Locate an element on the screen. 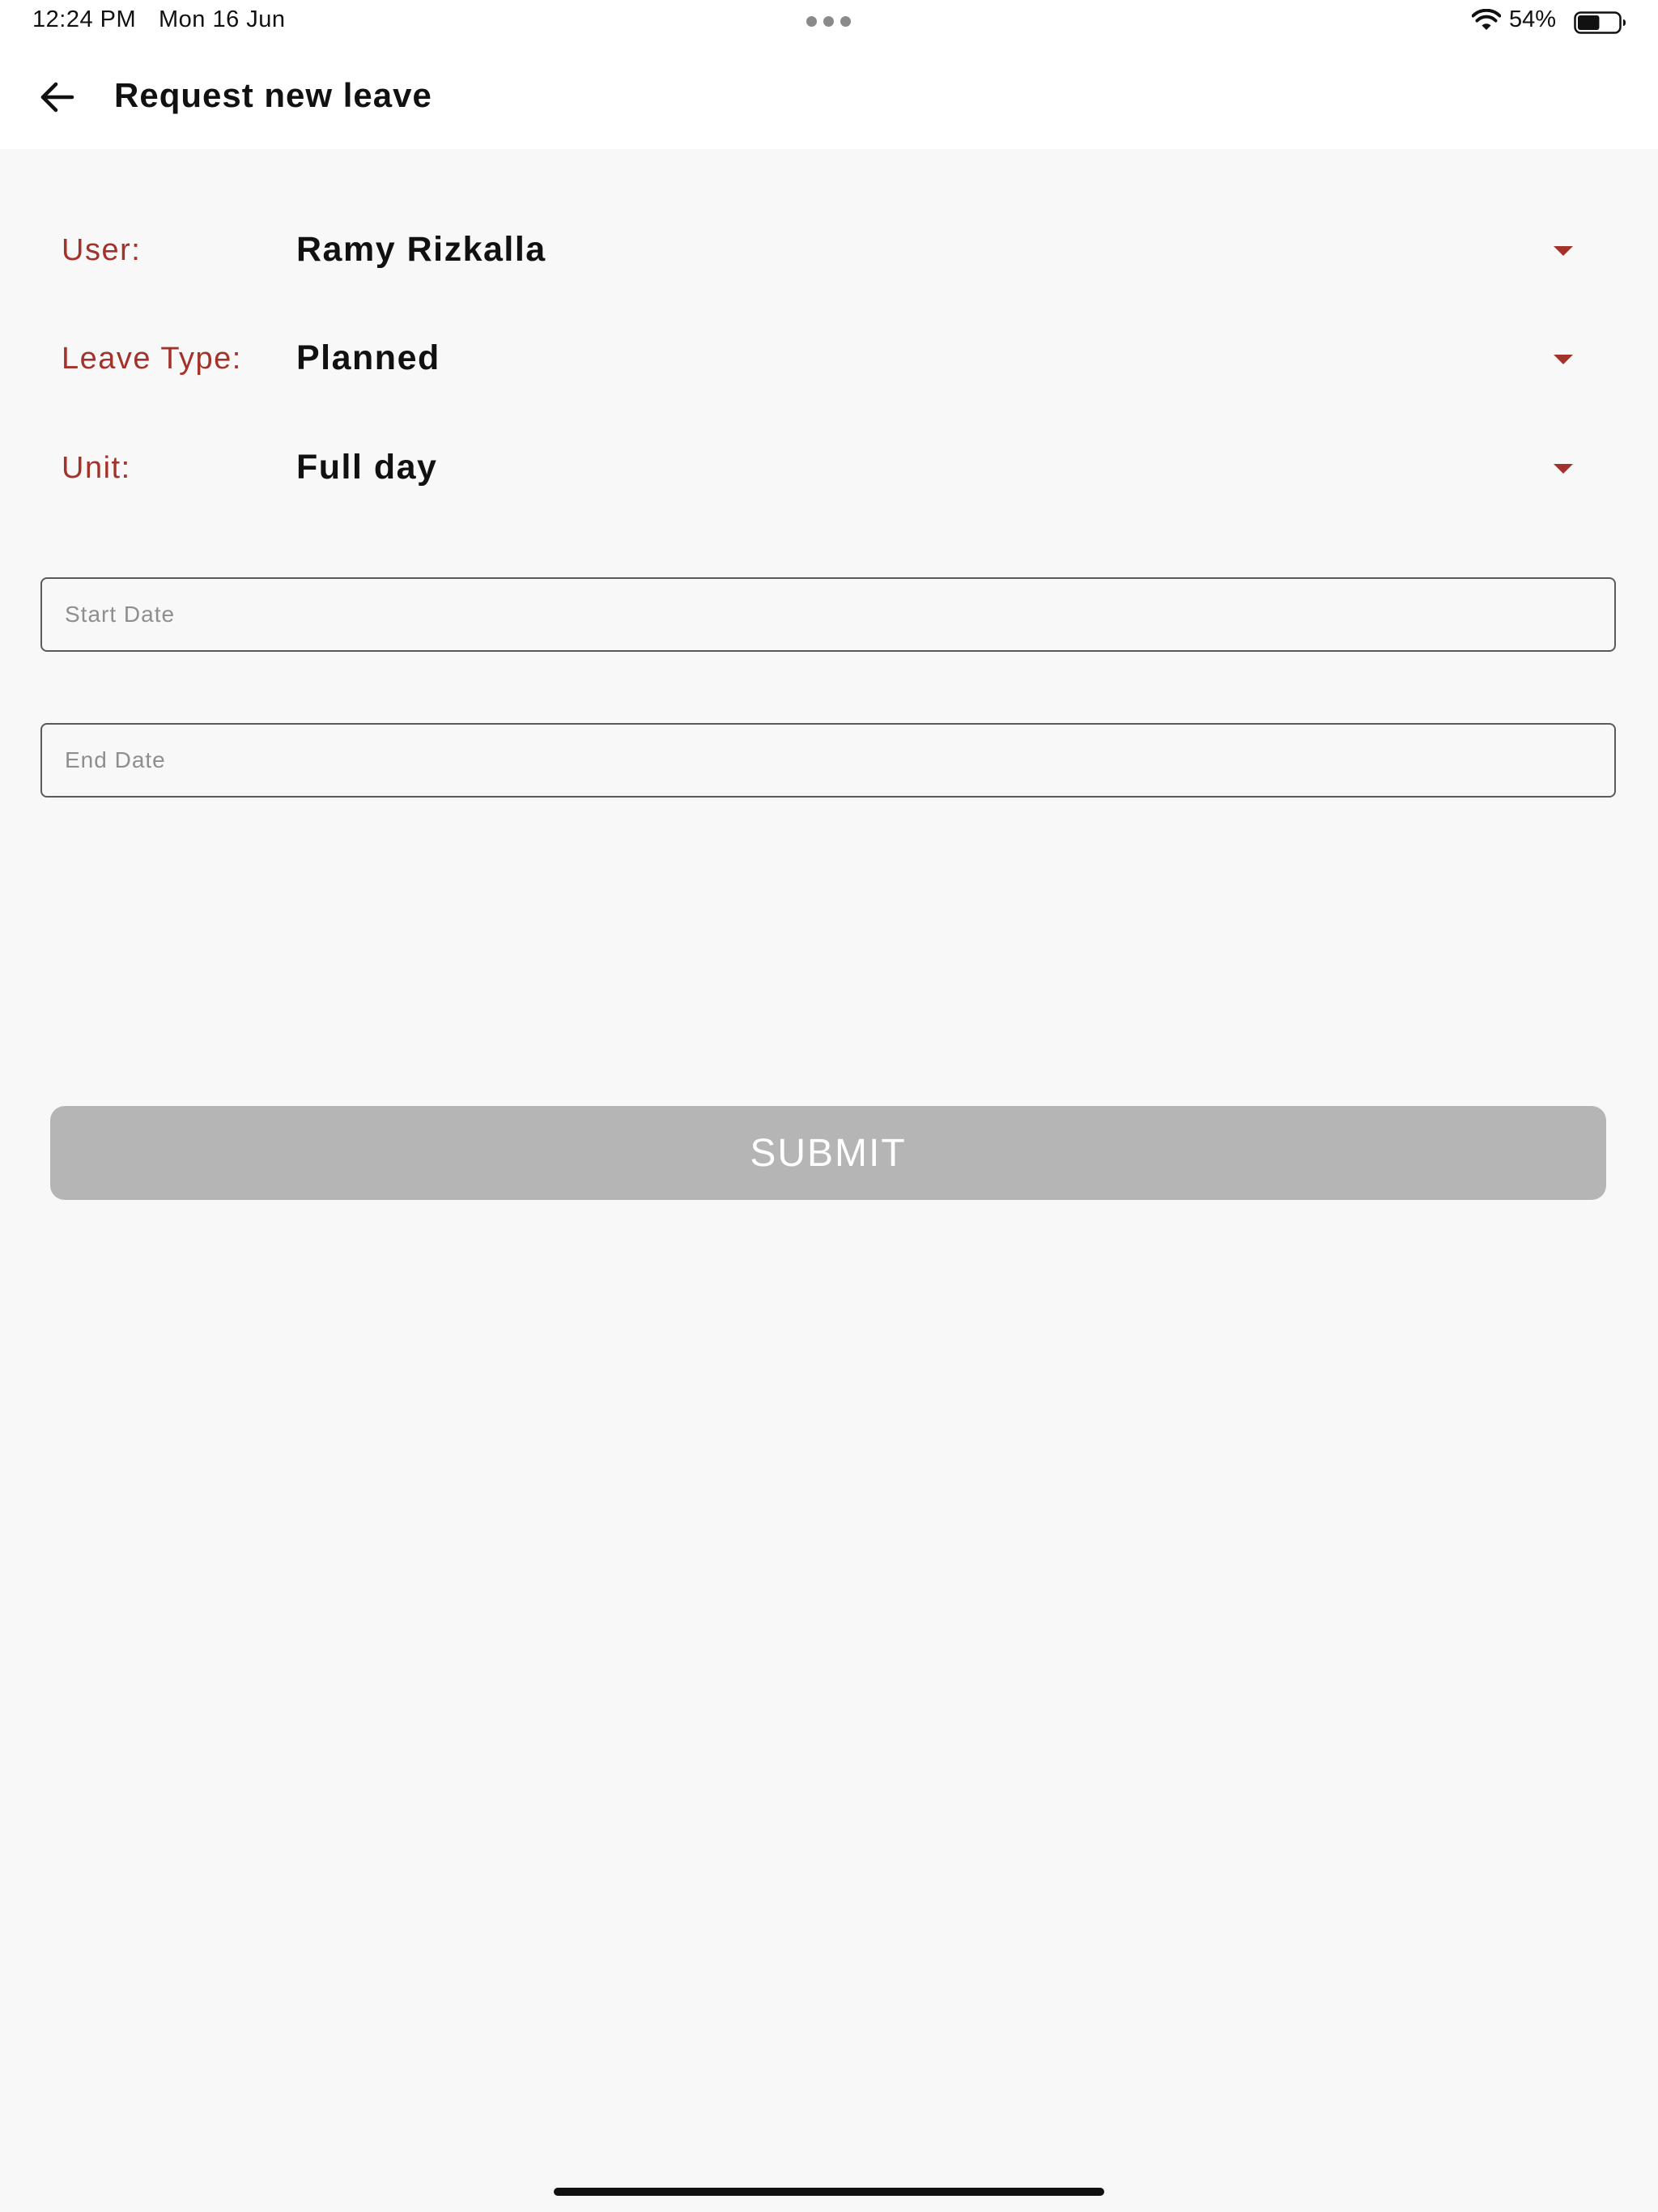 This screenshot has width=1658, height=2212. unit-dropdown: Full day is located at coordinates (944, 468).